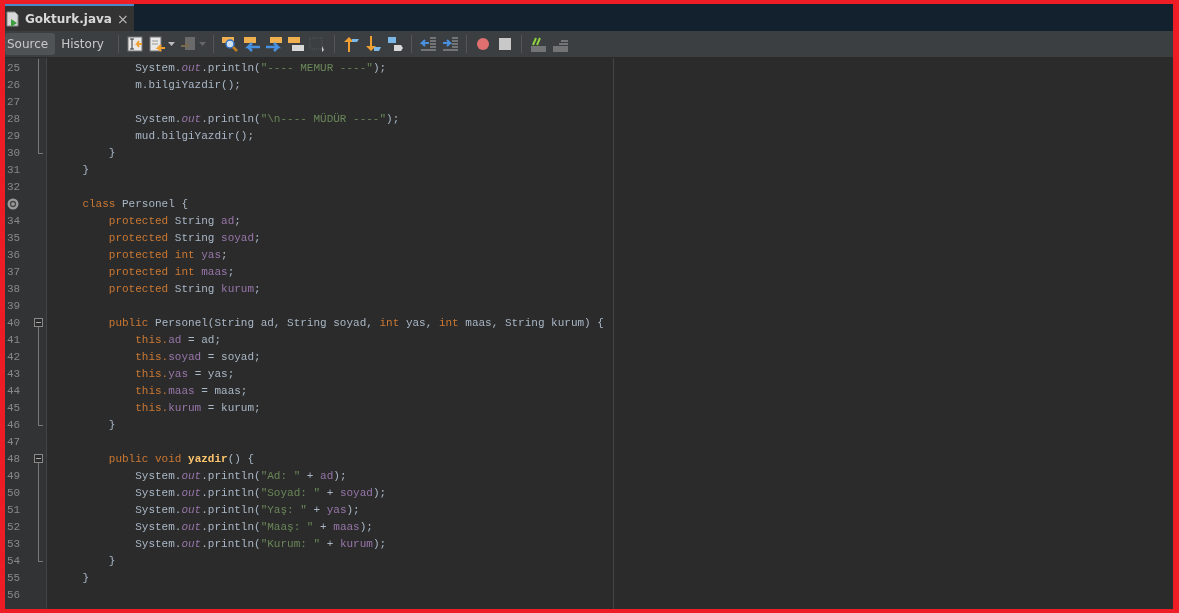  I want to click on search-icon, so click(229, 44).